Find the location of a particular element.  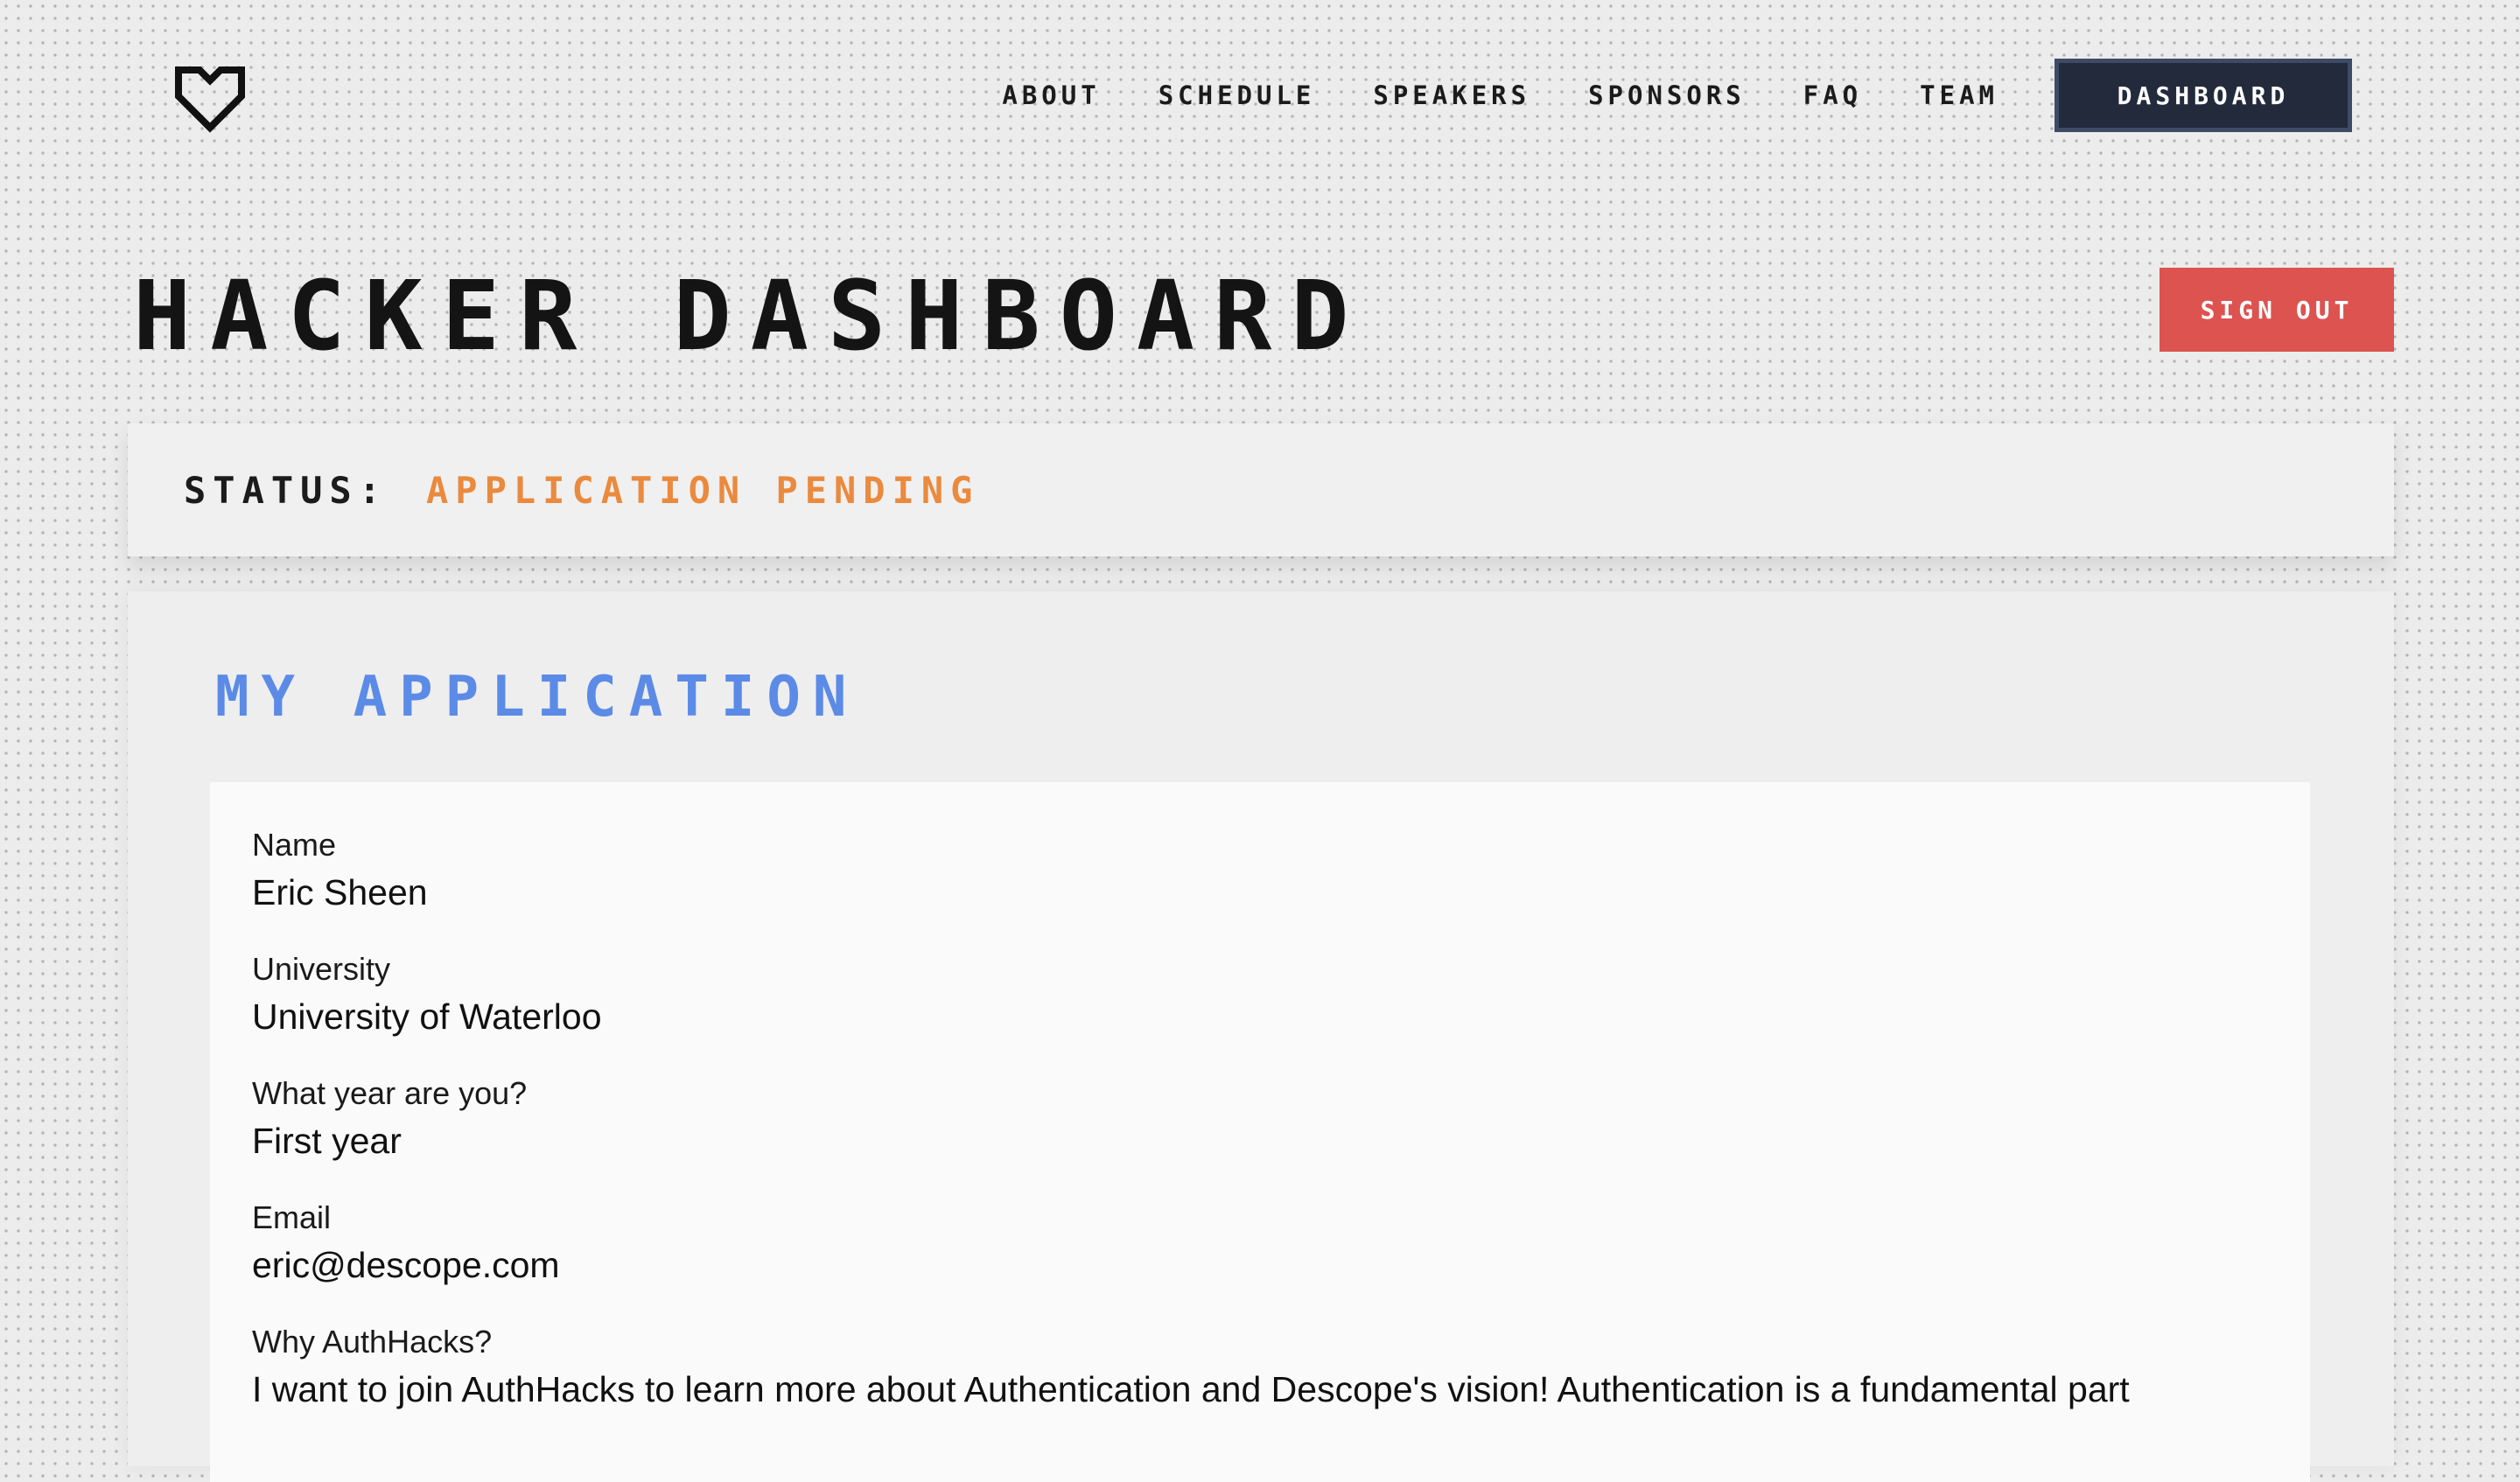

status-label: STATUS: is located at coordinates (286, 490).